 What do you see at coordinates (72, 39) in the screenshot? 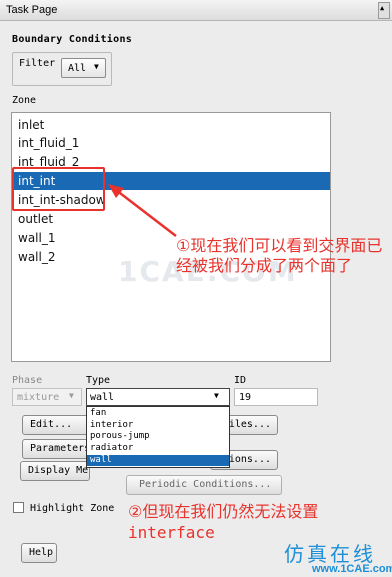
I see `section-title: Boundary Conditions` at bounding box center [72, 39].